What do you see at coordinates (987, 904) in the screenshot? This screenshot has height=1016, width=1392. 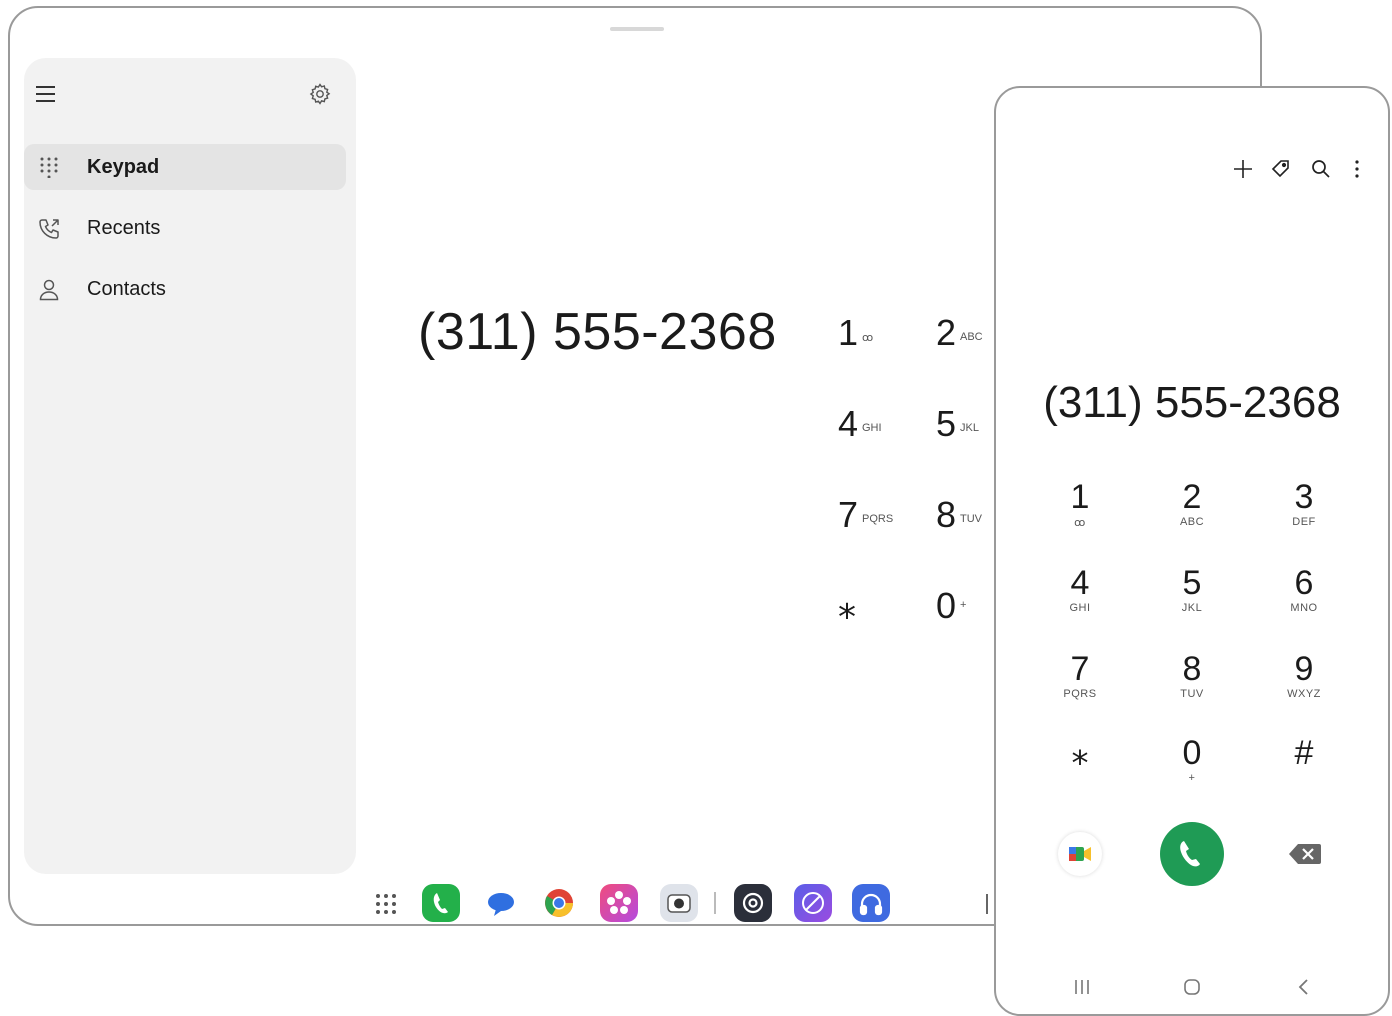 I see `recent-apps-icon` at bounding box center [987, 904].